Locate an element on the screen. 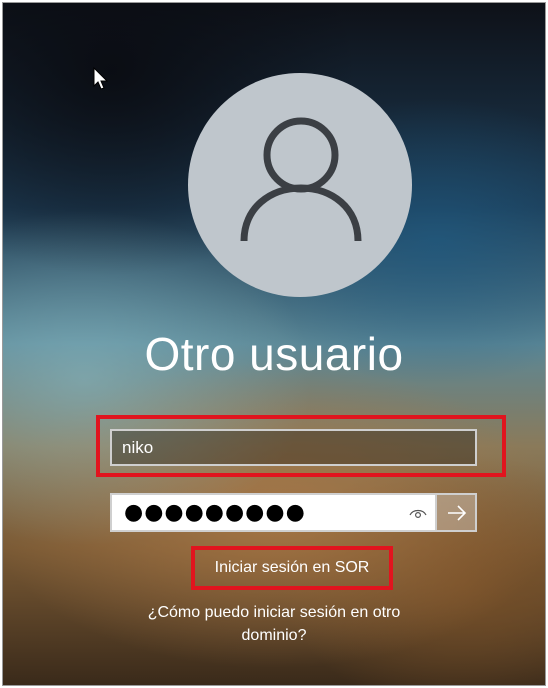 The height and width of the screenshot is (688, 548). mouse-pointer-icon is located at coordinates (101, 80).